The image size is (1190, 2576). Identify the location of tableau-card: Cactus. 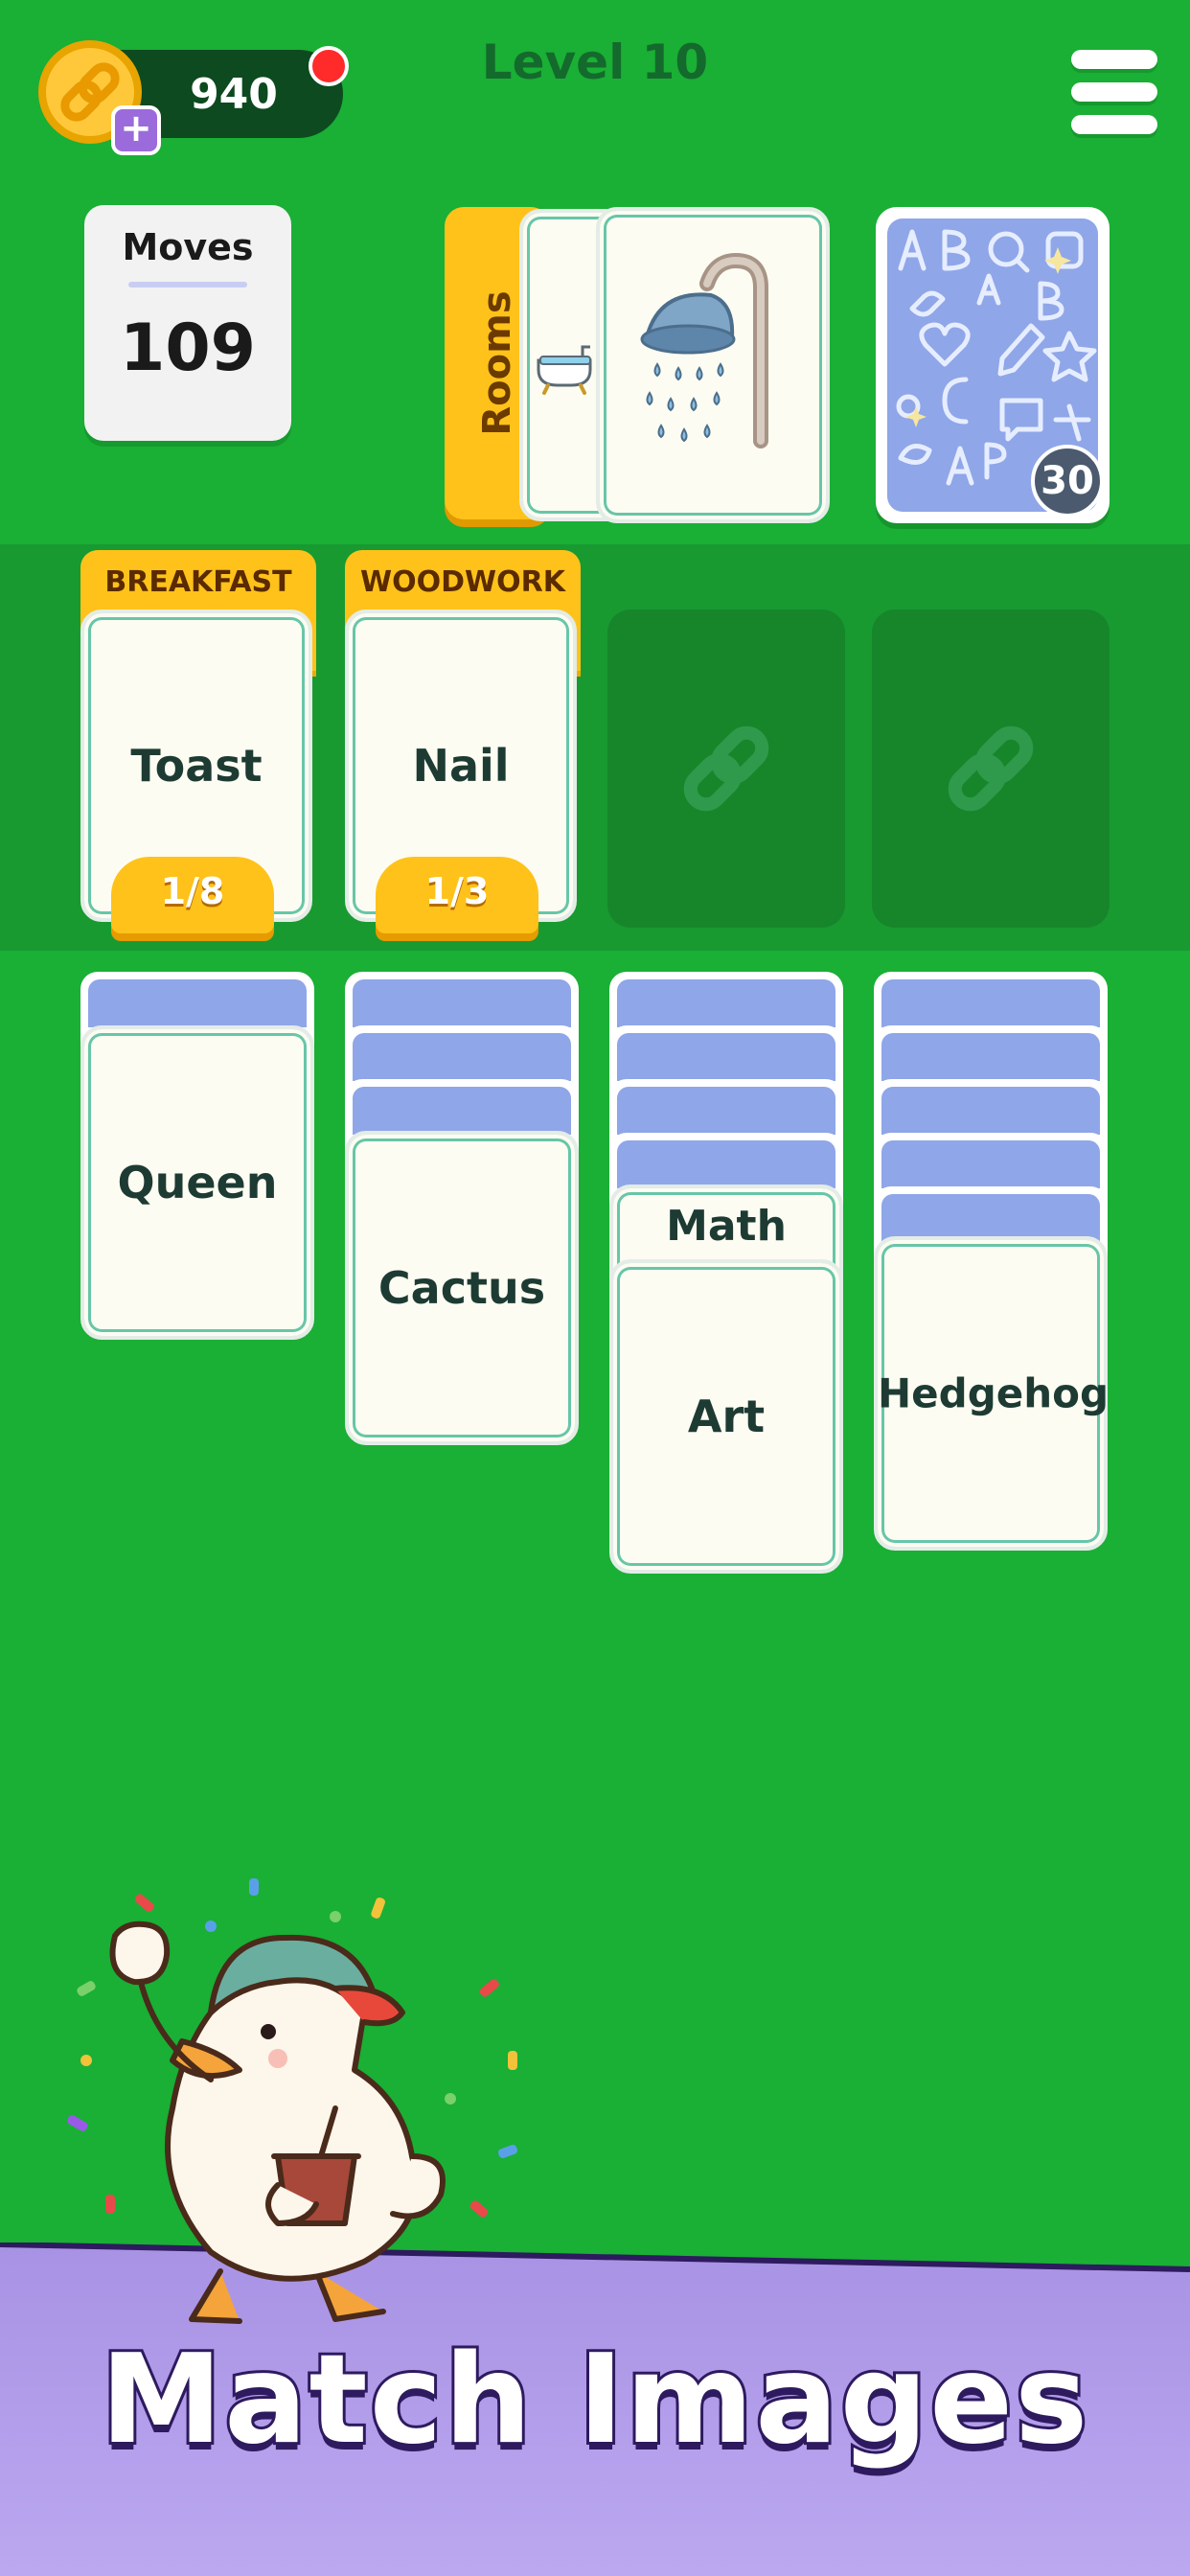
(462, 1288).